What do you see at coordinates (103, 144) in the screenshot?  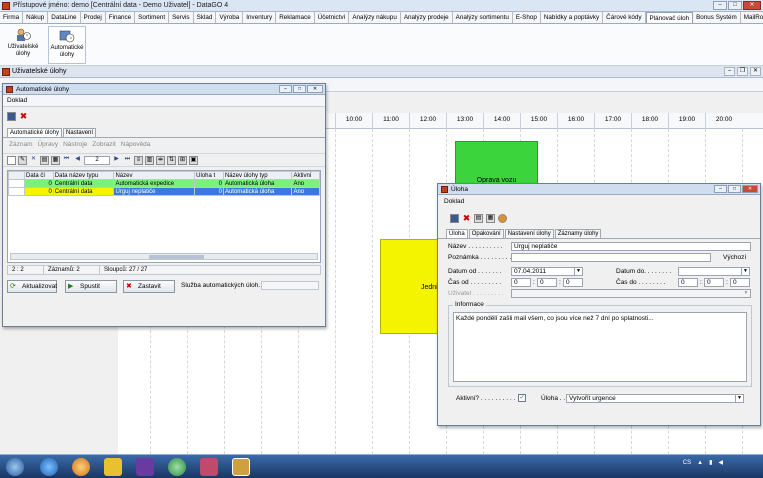 I see `menu-view: Zobrazit` at bounding box center [103, 144].